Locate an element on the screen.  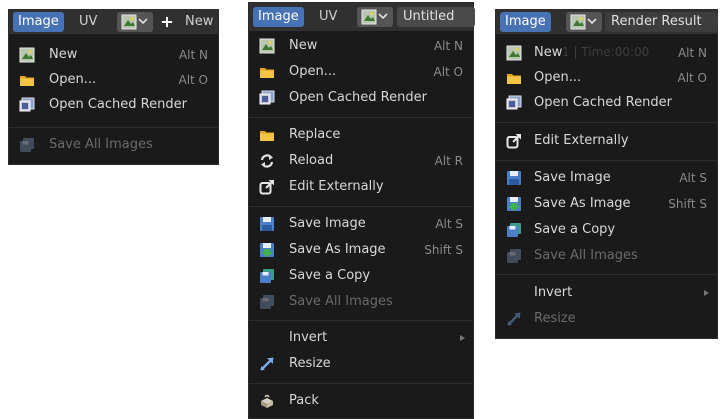
save-icon is located at coordinates (514, 178).